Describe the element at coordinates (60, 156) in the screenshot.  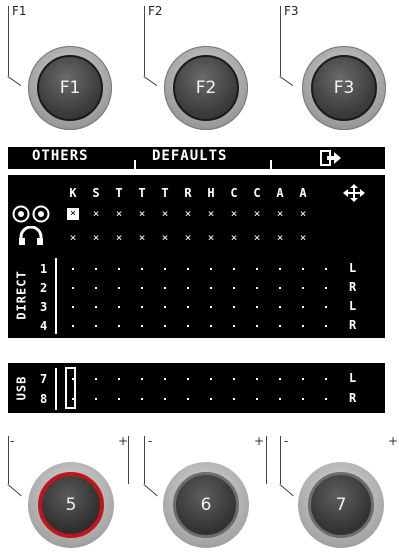
I see `tab-others: OTHERS` at that location.